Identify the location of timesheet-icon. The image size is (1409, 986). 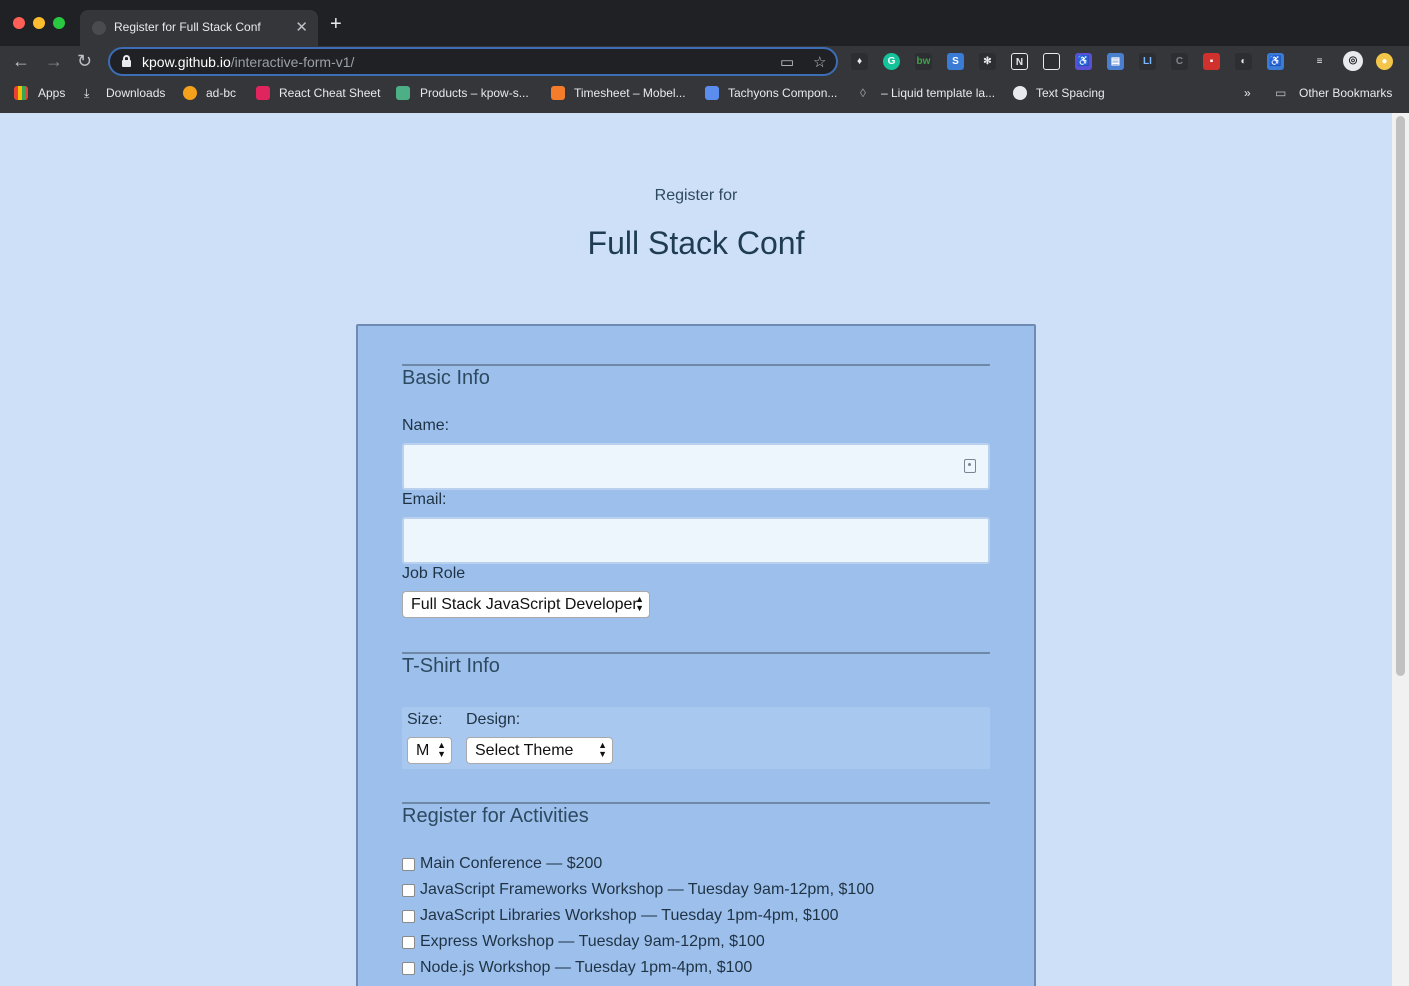
(558, 93).